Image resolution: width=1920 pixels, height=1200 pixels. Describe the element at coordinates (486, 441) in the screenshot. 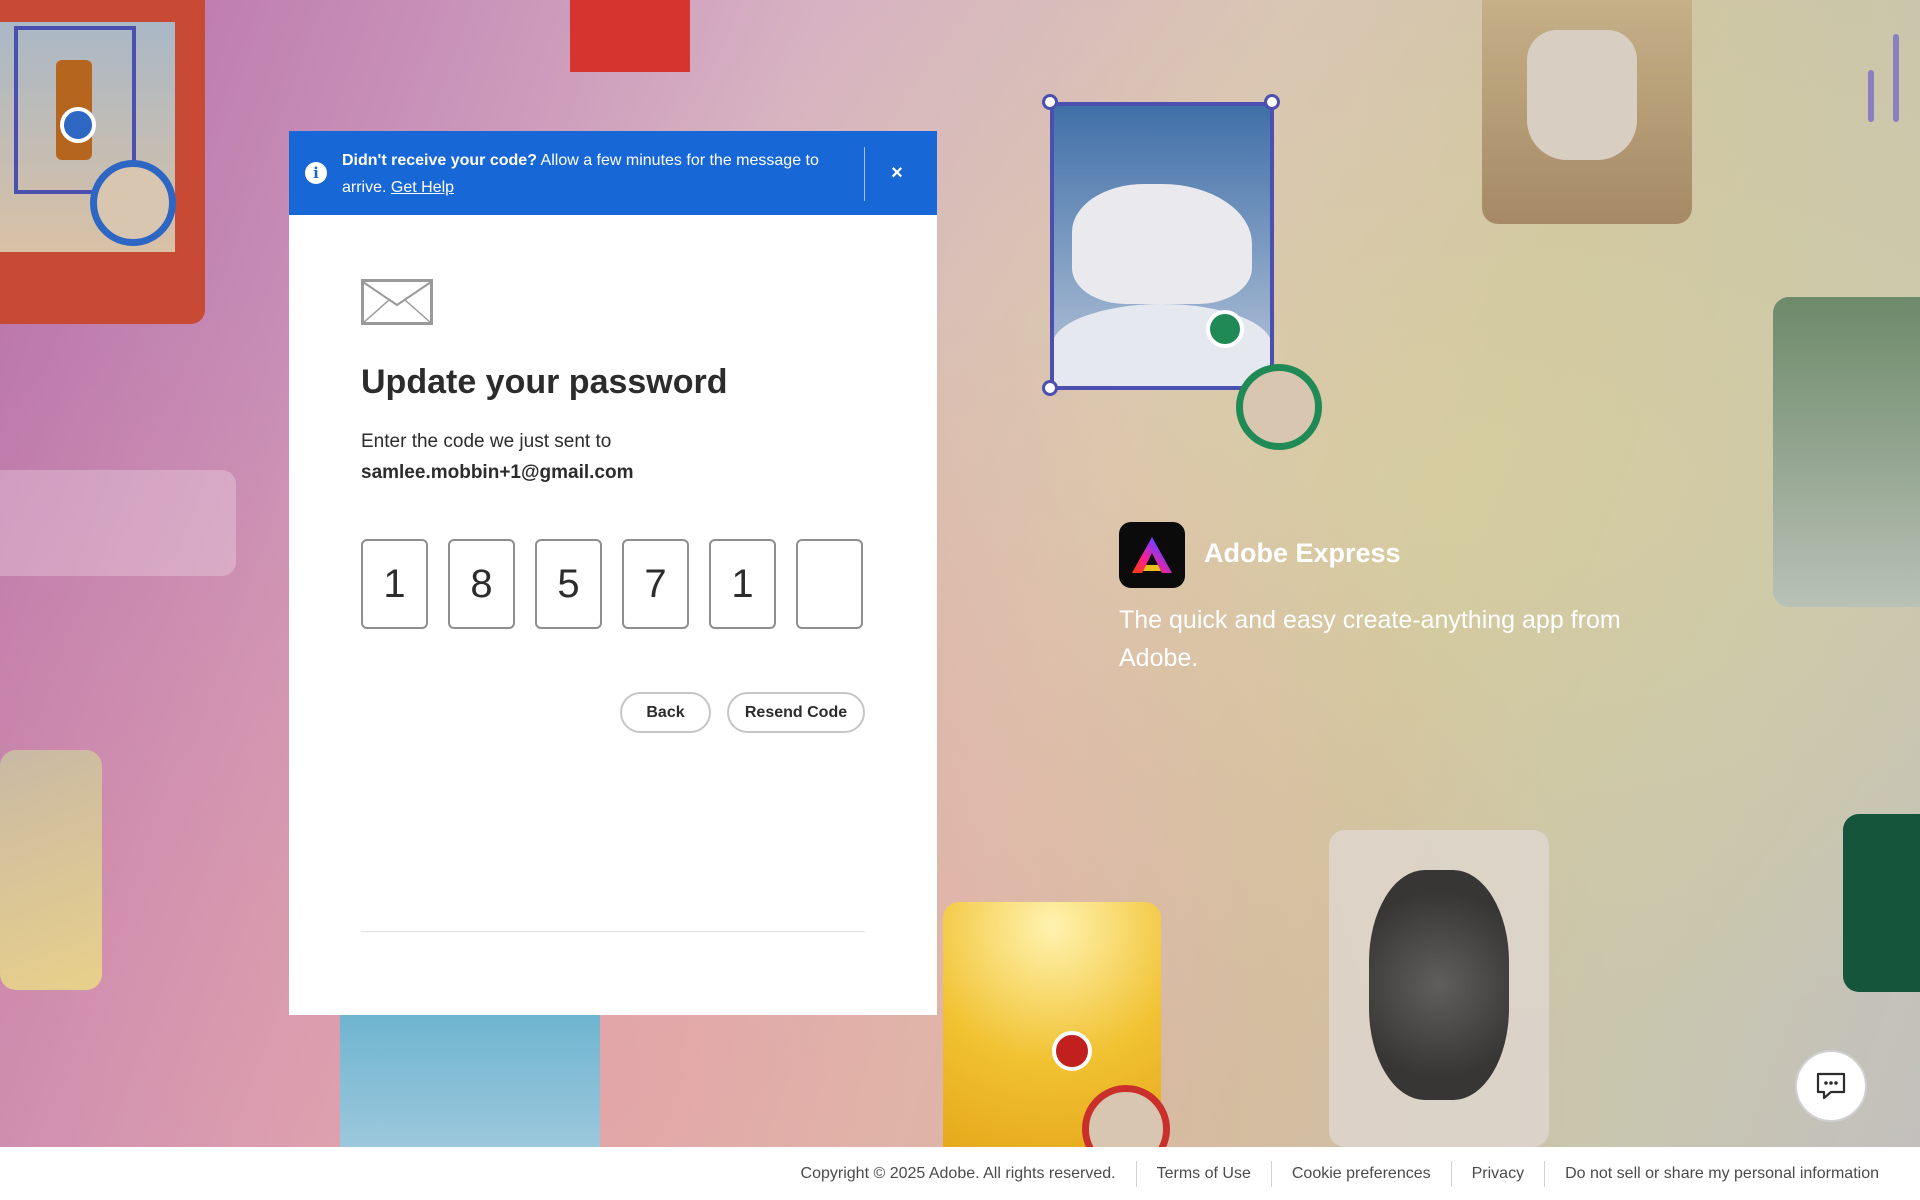

I see `code-instructions: Enter the code we just sent to` at that location.